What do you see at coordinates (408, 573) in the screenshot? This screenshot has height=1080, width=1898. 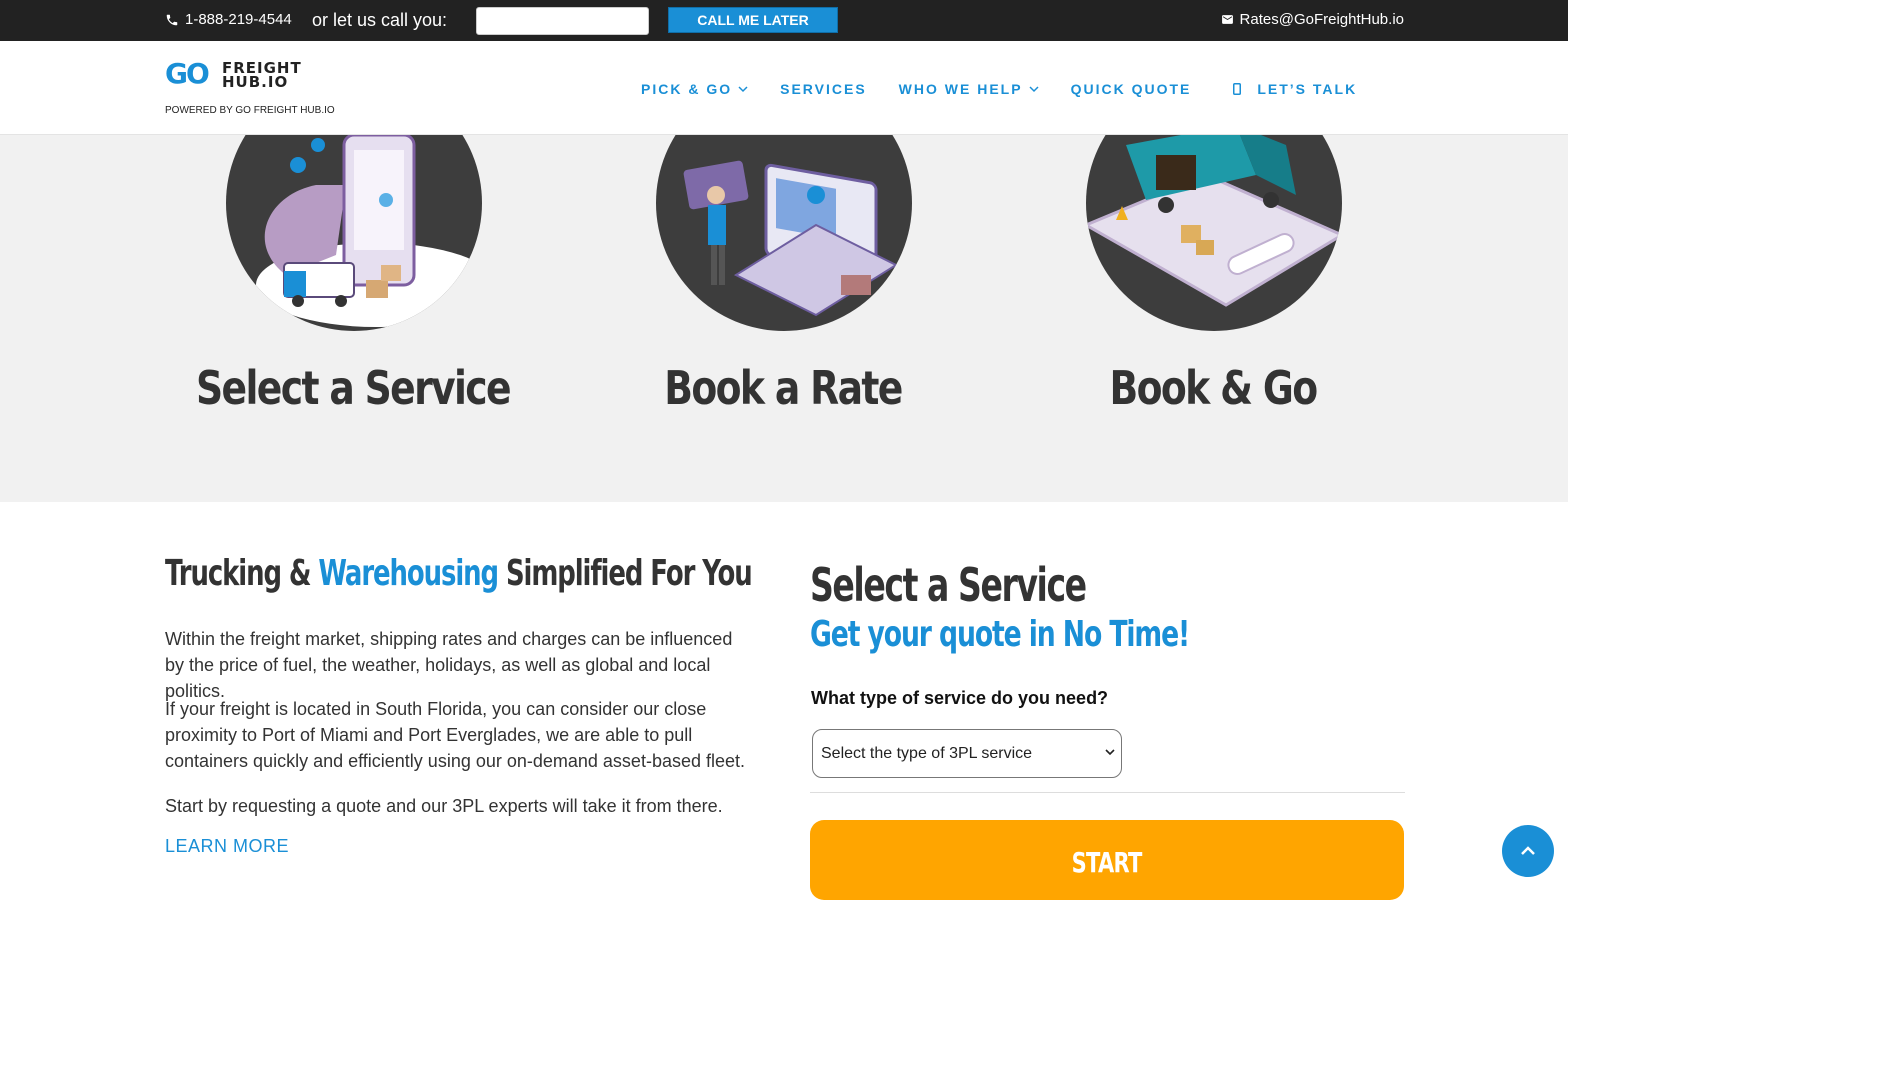 I see `headline-accent: Warehousing` at bounding box center [408, 573].